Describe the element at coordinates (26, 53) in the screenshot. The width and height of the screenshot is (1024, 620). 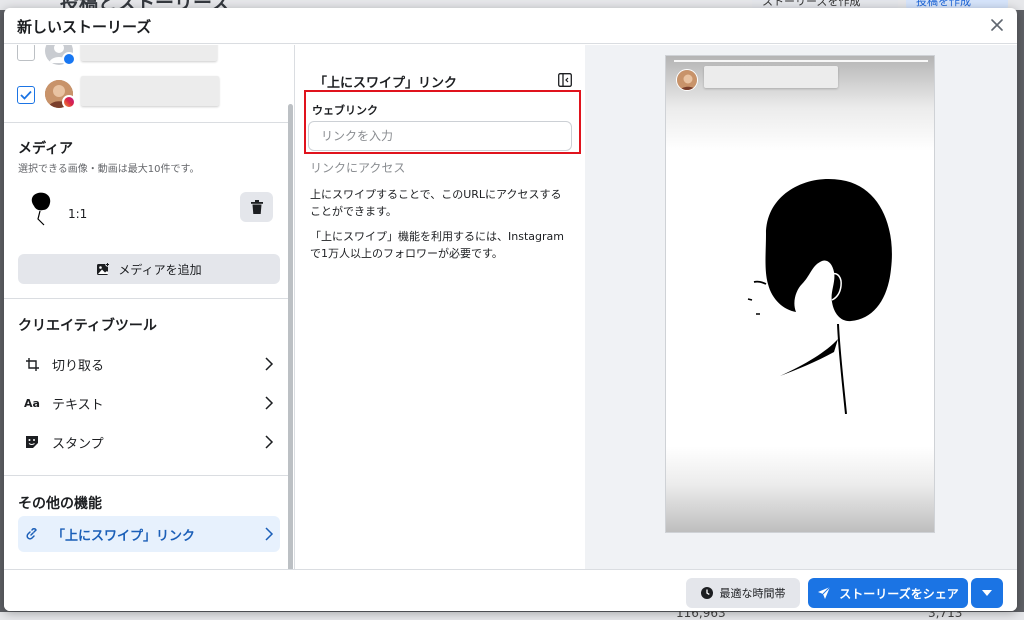
I see `account-checkbox-facebook` at that location.